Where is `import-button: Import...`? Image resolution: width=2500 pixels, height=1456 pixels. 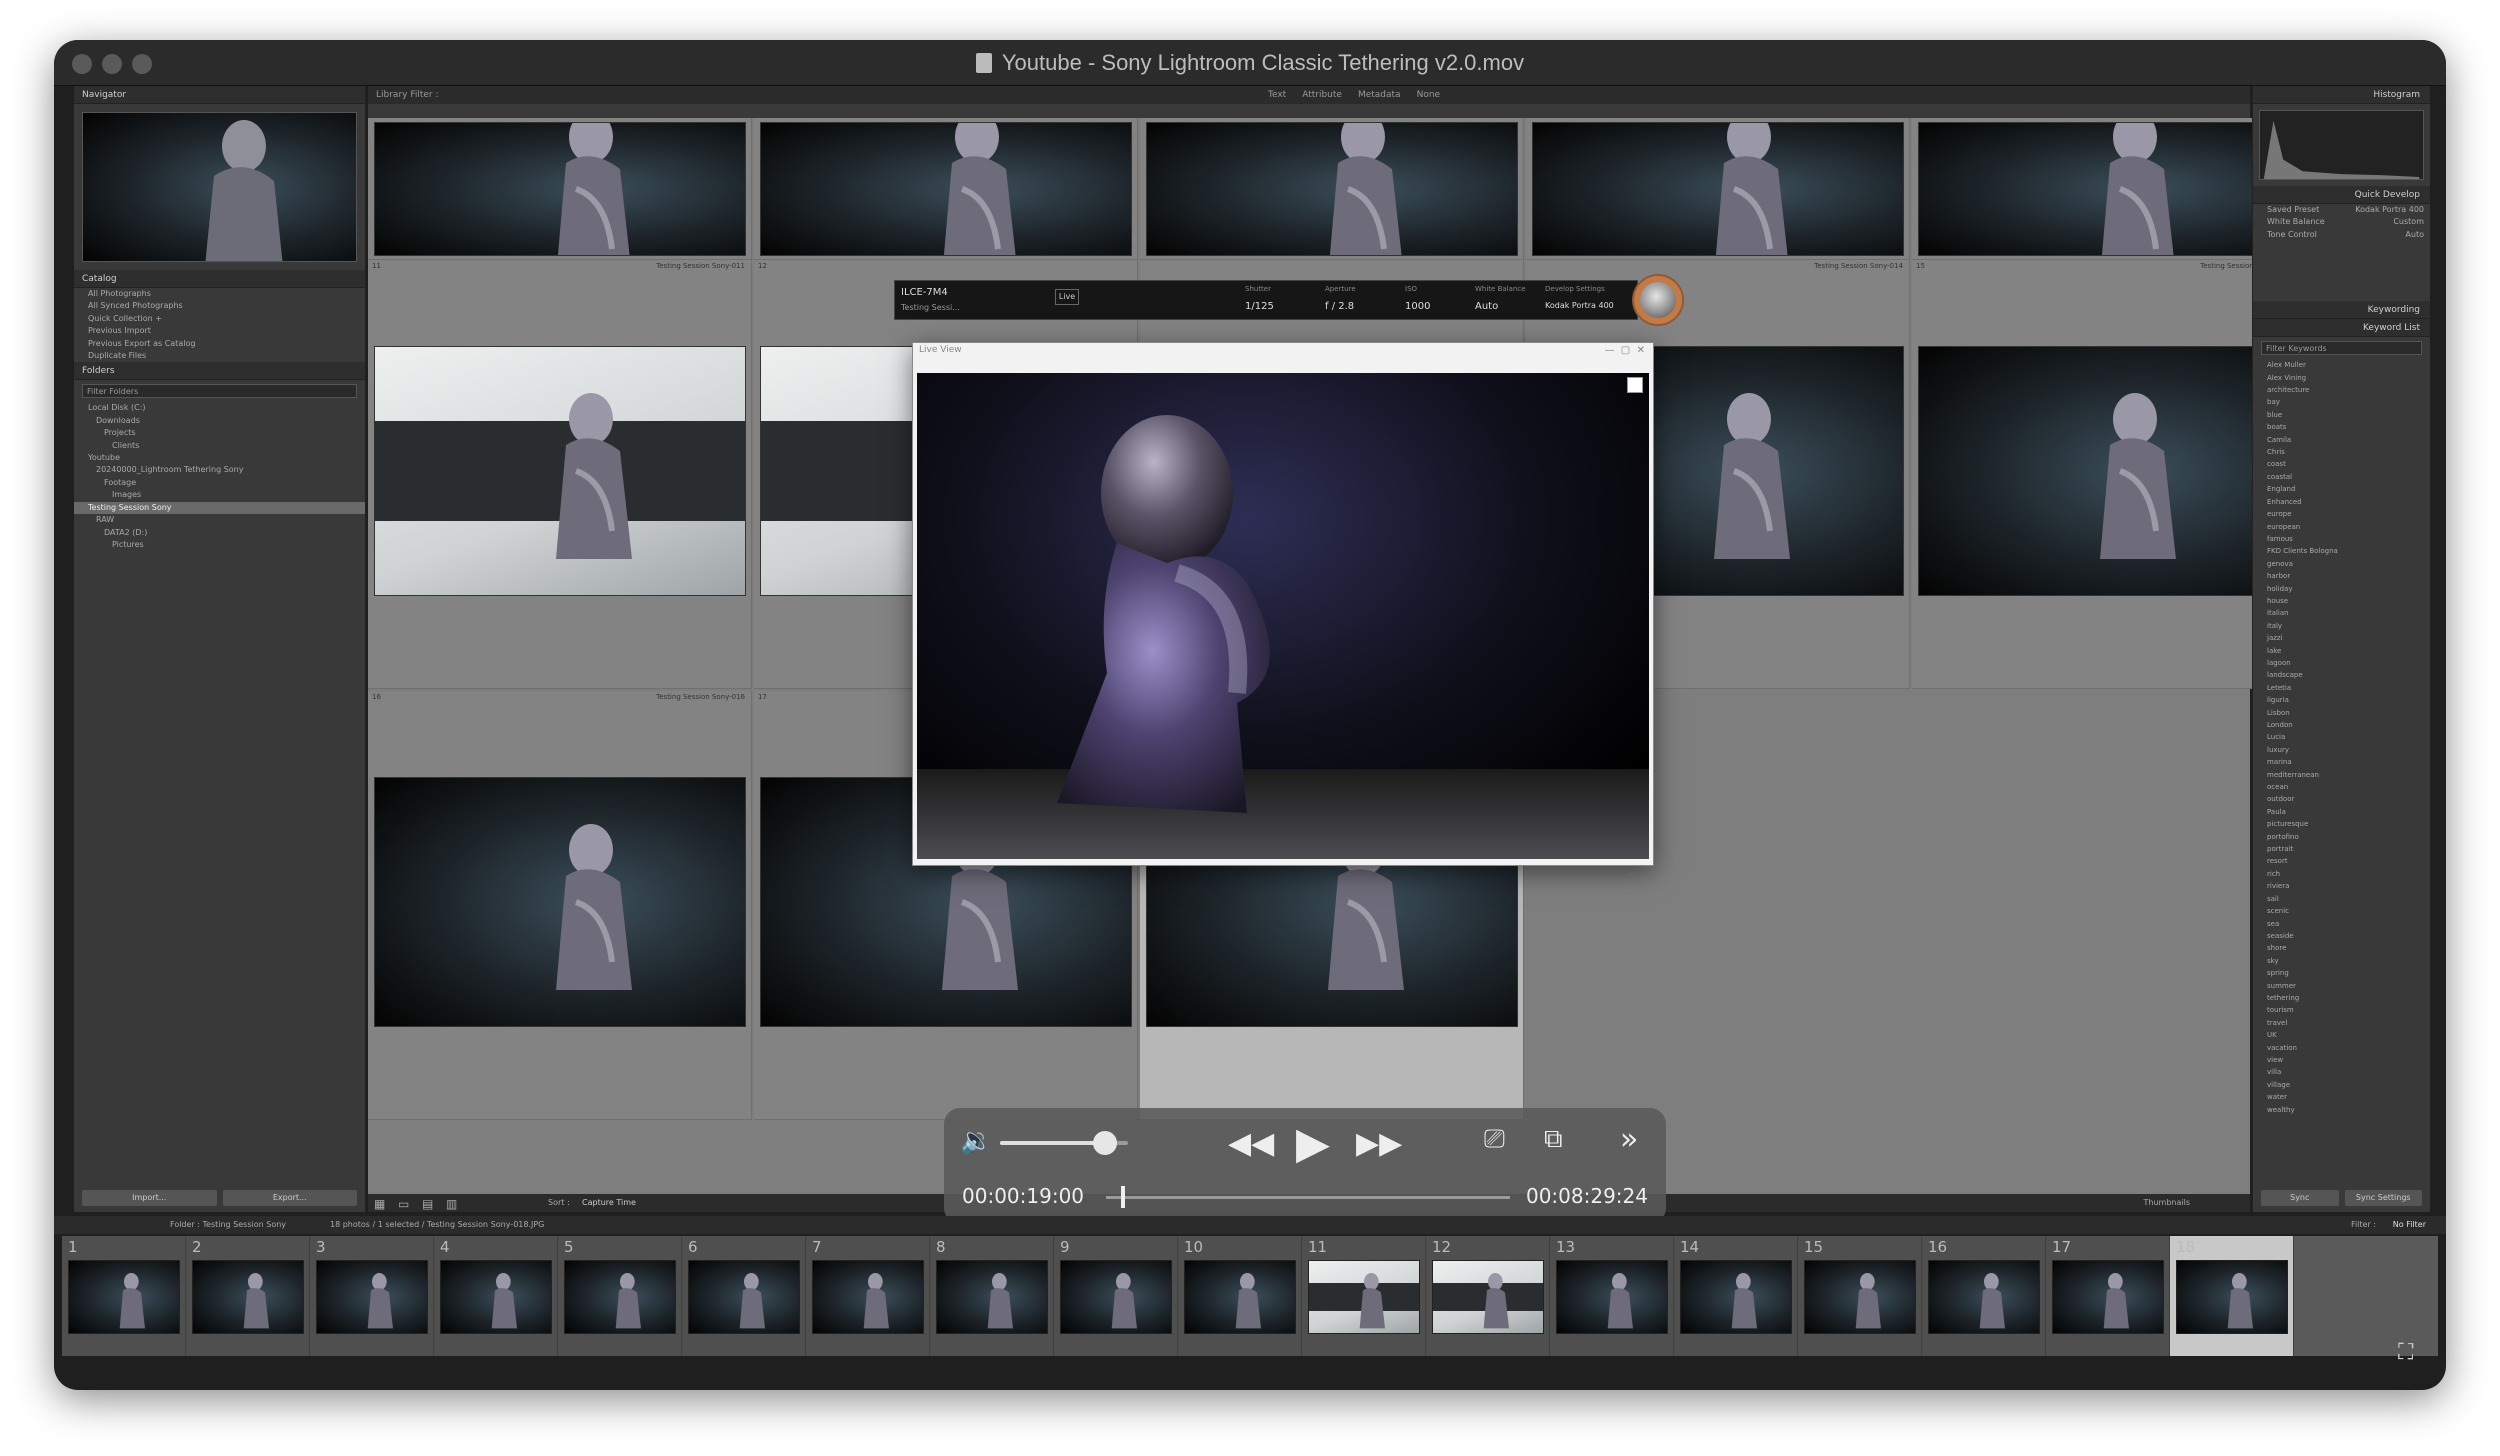 import-button: Import... is located at coordinates (149, 1198).